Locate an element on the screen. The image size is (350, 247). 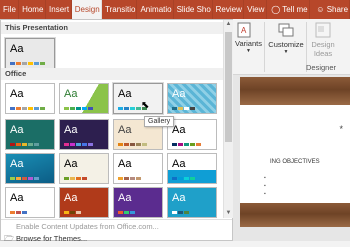
tab-view: View is located at coordinates (256, 9).